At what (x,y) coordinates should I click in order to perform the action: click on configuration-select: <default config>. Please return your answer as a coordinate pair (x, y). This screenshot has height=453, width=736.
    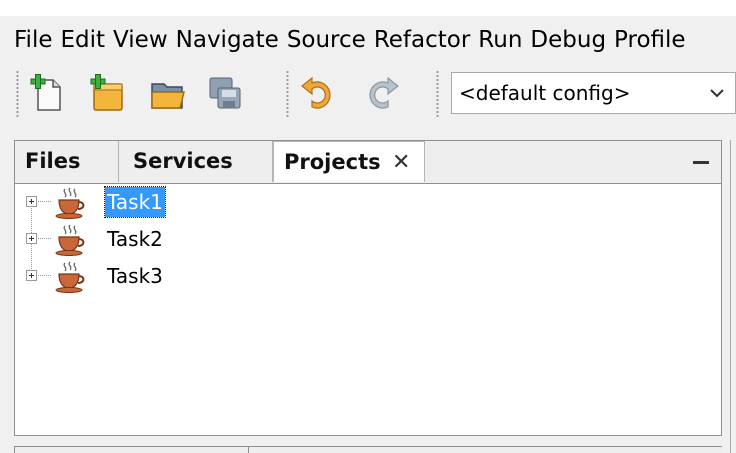
    Looking at the image, I should click on (593, 93).